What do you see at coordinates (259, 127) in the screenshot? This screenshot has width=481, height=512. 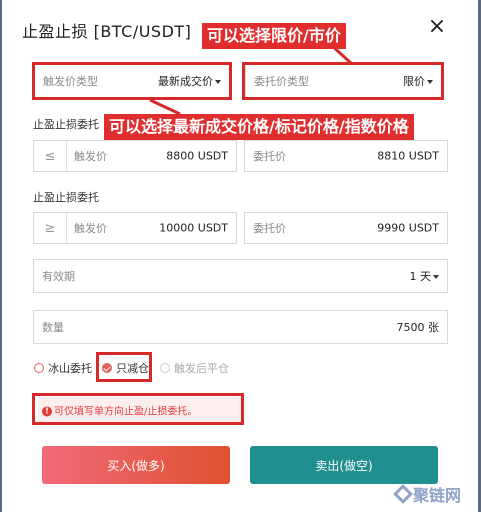 I see `trigger-type-callout: 可以选择最新成交价格/标记价格/指数价格` at bounding box center [259, 127].